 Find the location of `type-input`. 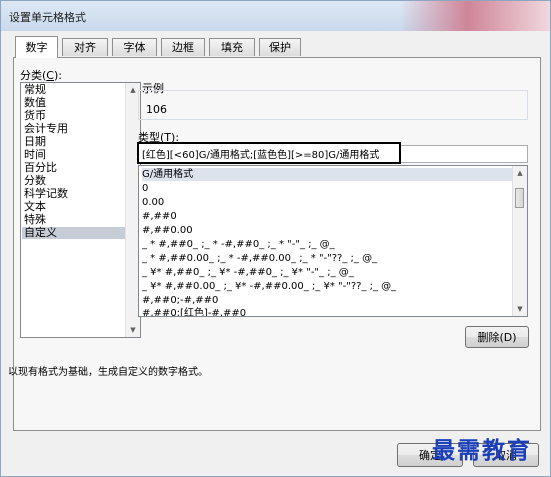

type-input is located at coordinates (269, 153).